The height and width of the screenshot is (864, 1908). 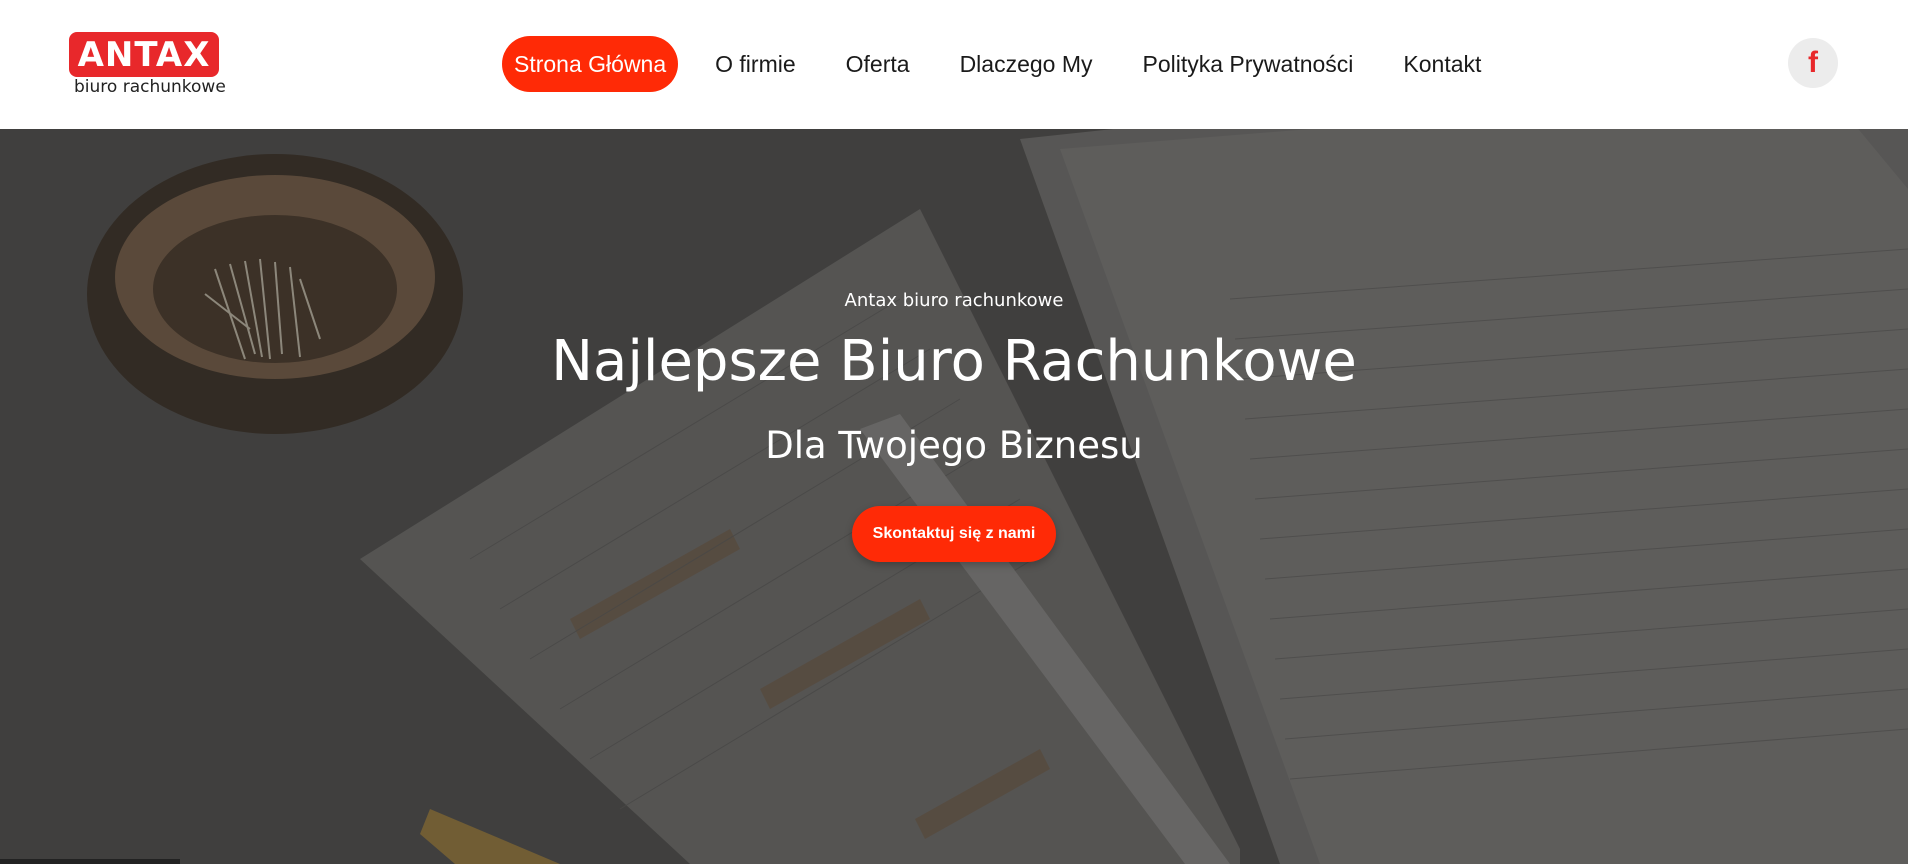 What do you see at coordinates (1026, 64) in the screenshot?
I see `nav-item-dlaczego-my: Dlaczego My` at bounding box center [1026, 64].